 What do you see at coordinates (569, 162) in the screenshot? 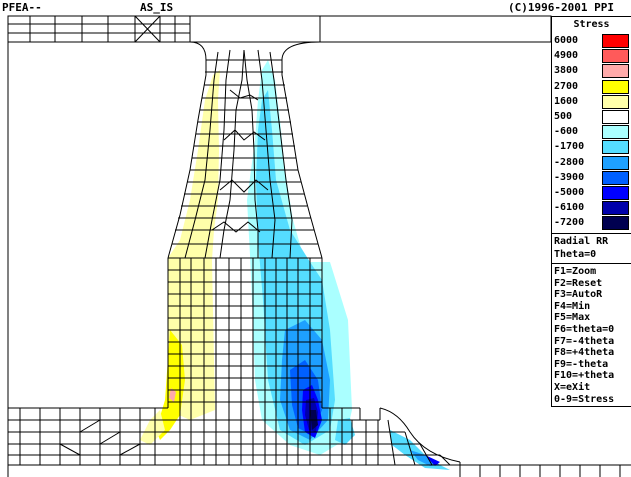
I see `legend-level-label: -2800` at bounding box center [569, 162].